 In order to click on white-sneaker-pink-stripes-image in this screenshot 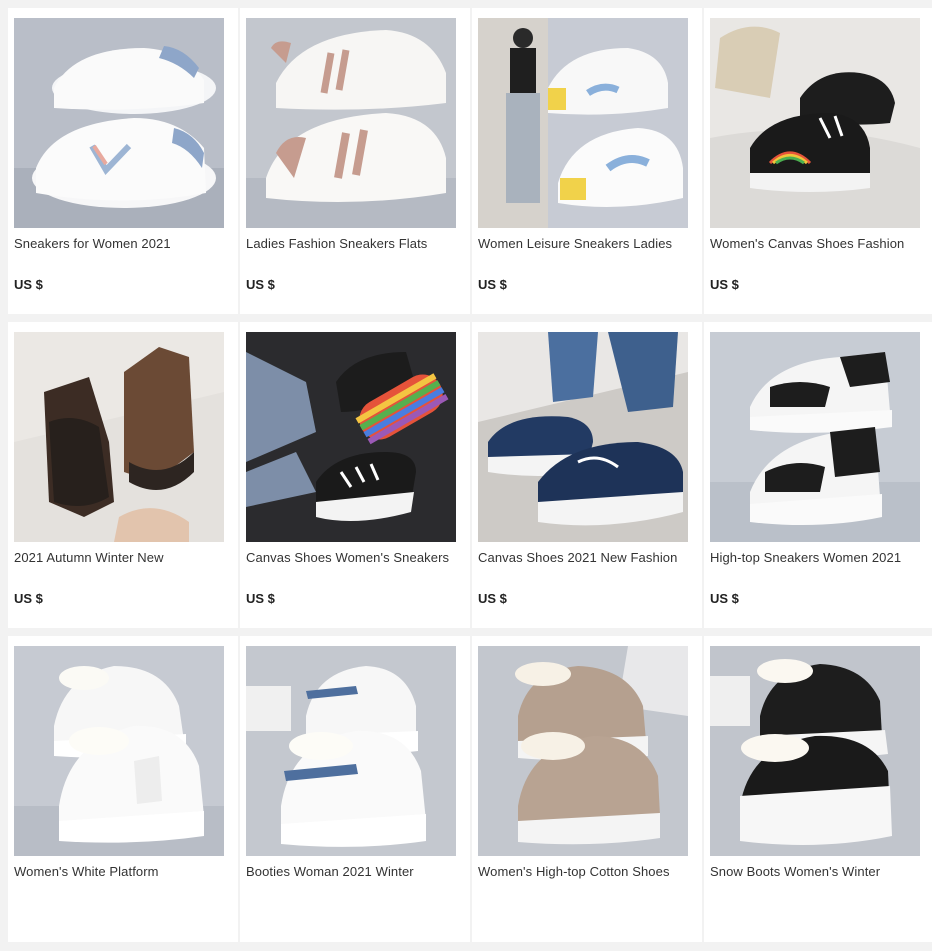, I will do `click(351, 123)`.